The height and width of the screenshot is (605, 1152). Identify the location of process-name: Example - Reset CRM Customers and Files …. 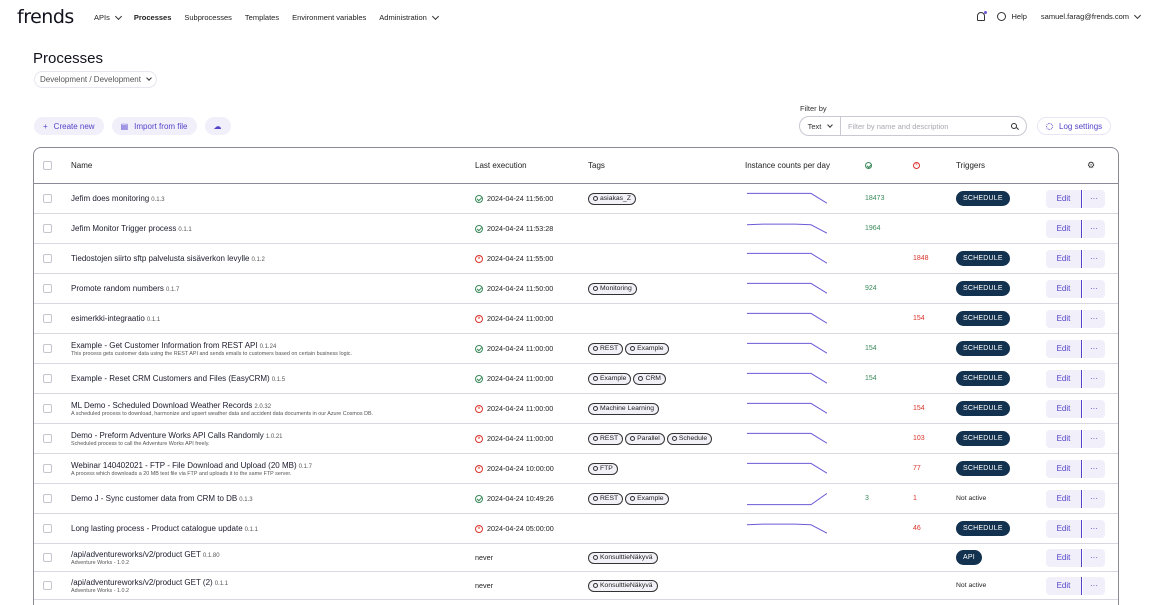
(170, 378).